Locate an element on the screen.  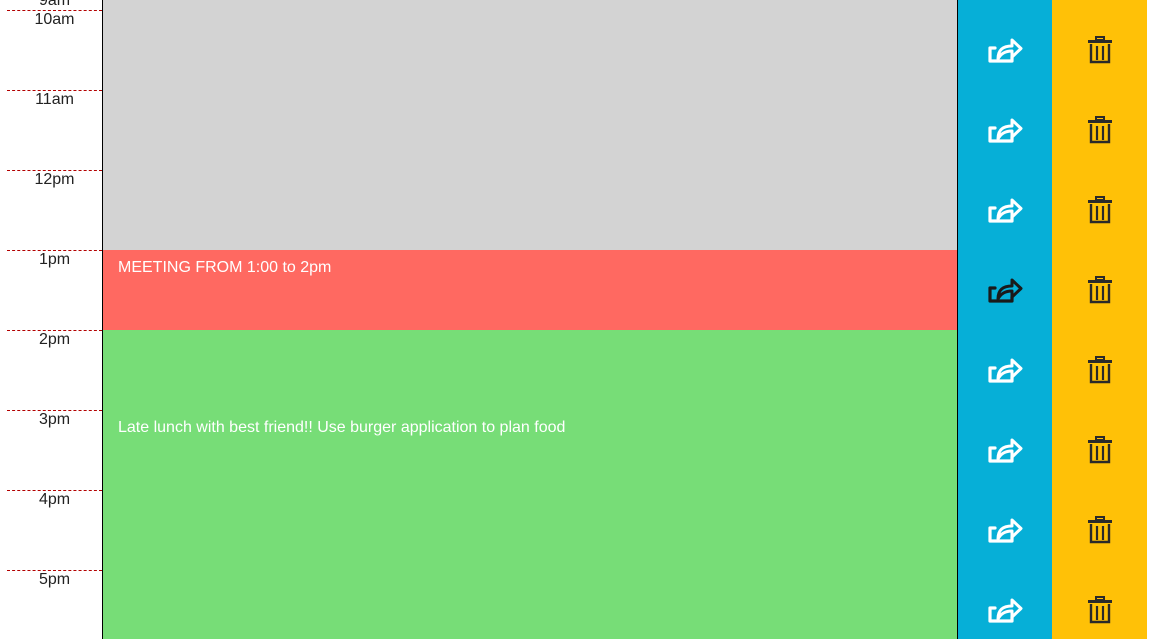
time-block: 2pm is located at coordinates (577, 370).